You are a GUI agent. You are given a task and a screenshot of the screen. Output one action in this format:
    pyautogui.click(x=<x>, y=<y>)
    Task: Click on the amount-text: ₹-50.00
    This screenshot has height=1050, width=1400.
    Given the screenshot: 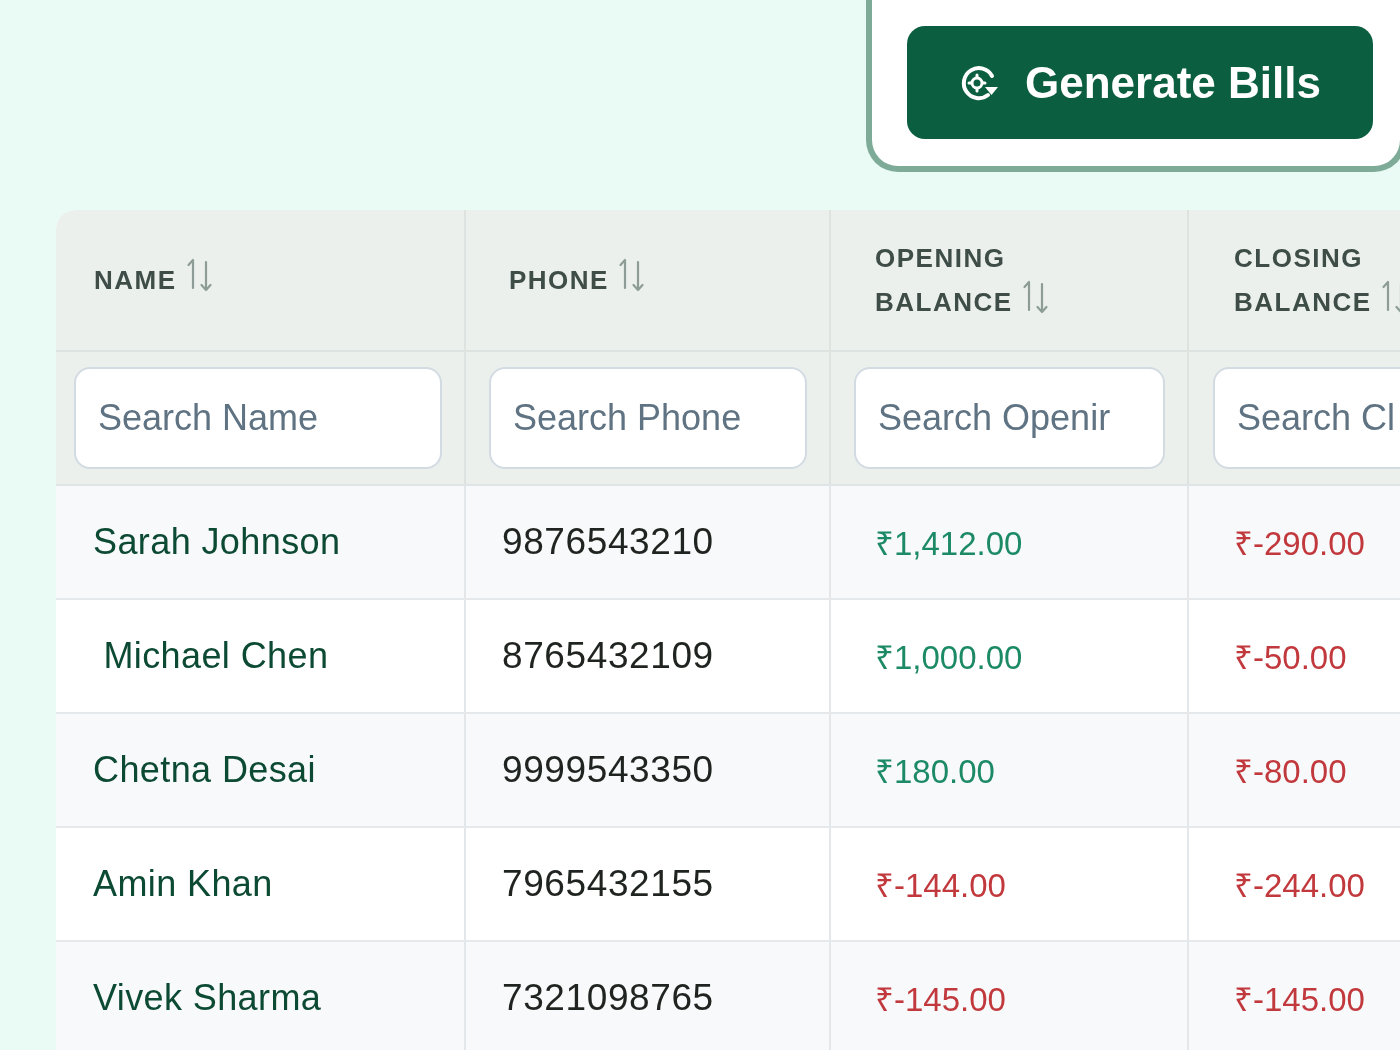 What is the action you would take?
    pyautogui.click(x=1290, y=657)
    